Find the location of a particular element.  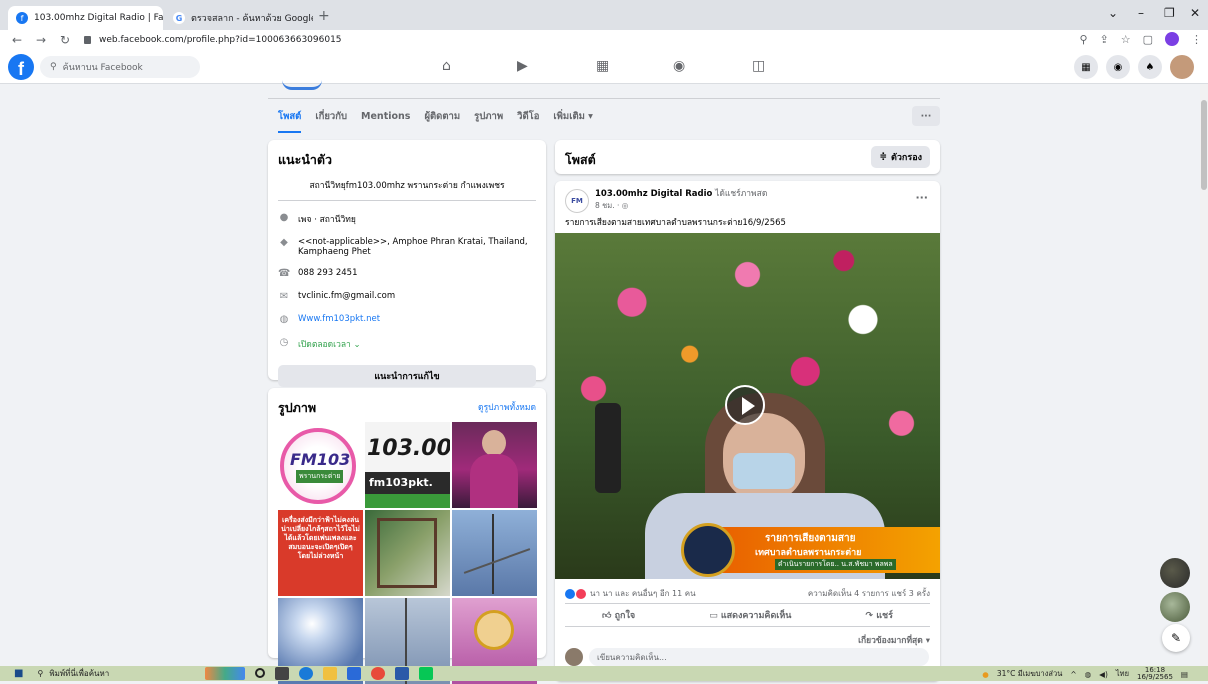

watch-icon: ▶ is located at coordinates (522, 66).